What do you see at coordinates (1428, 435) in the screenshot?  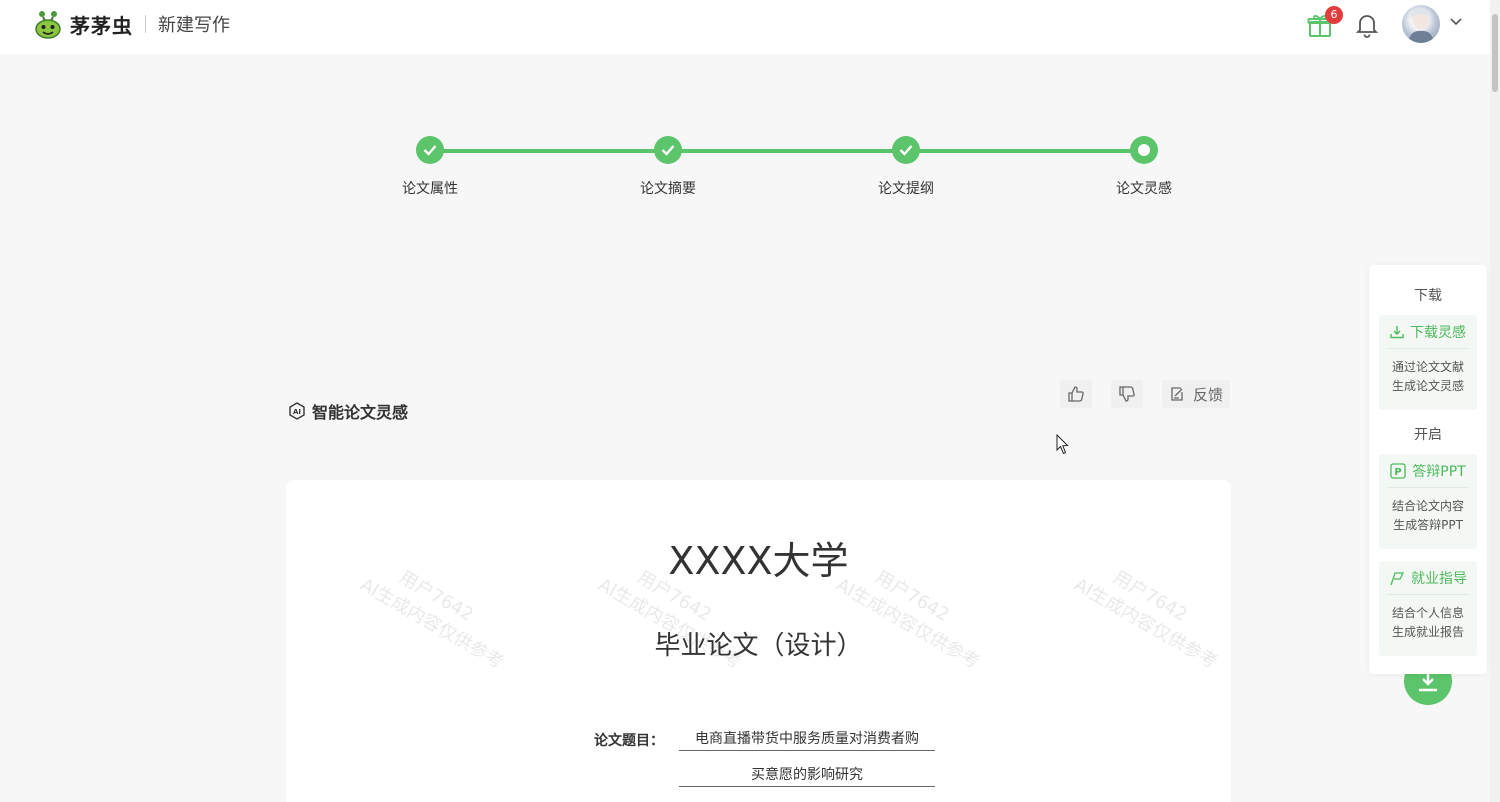 I see `open-heading: 开启` at bounding box center [1428, 435].